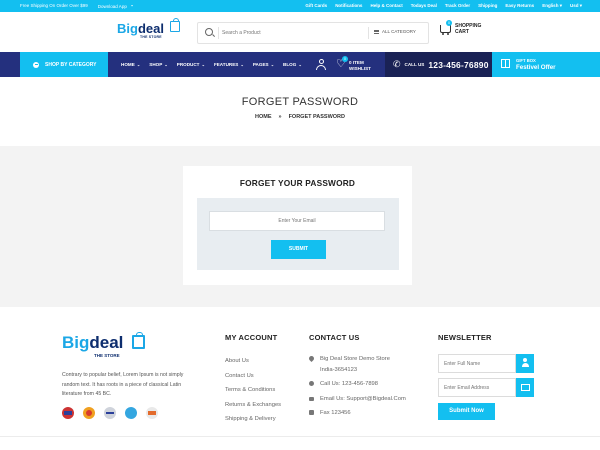 The height and width of the screenshot is (450, 600). What do you see at coordinates (321, 64) in the screenshot?
I see `user-account-icon` at bounding box center [321, 64].